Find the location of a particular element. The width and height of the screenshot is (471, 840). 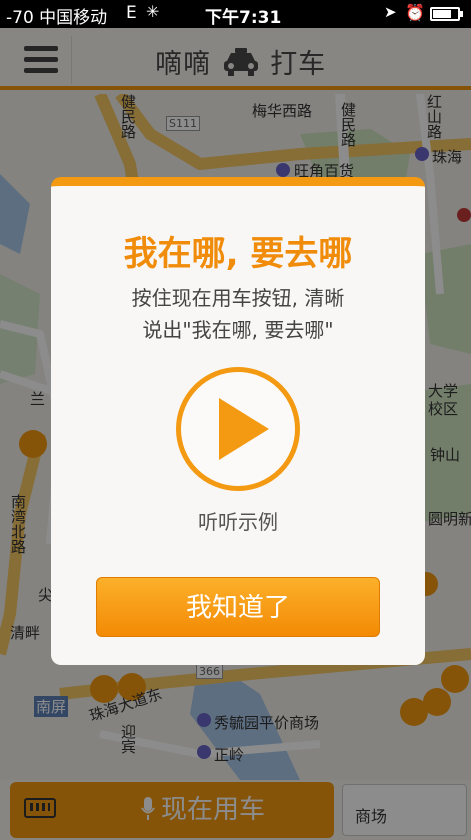

dialog-title: 我在哪, 要去哪 is located at coordinates (238, 254).